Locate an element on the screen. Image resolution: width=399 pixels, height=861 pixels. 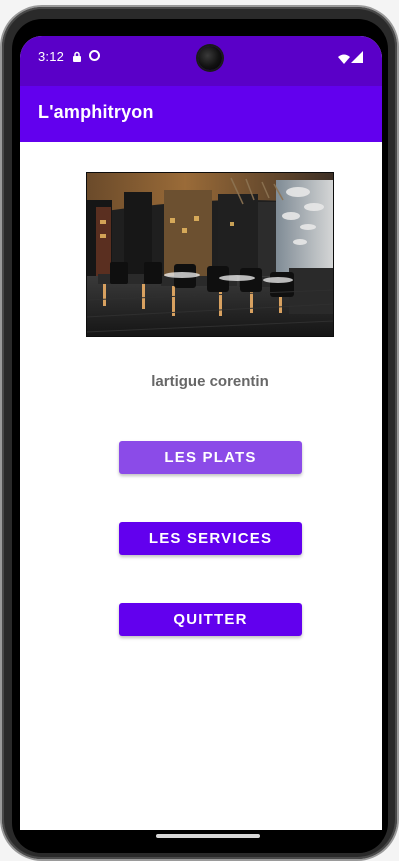
circle-icon is located at coordinates (94, 55).